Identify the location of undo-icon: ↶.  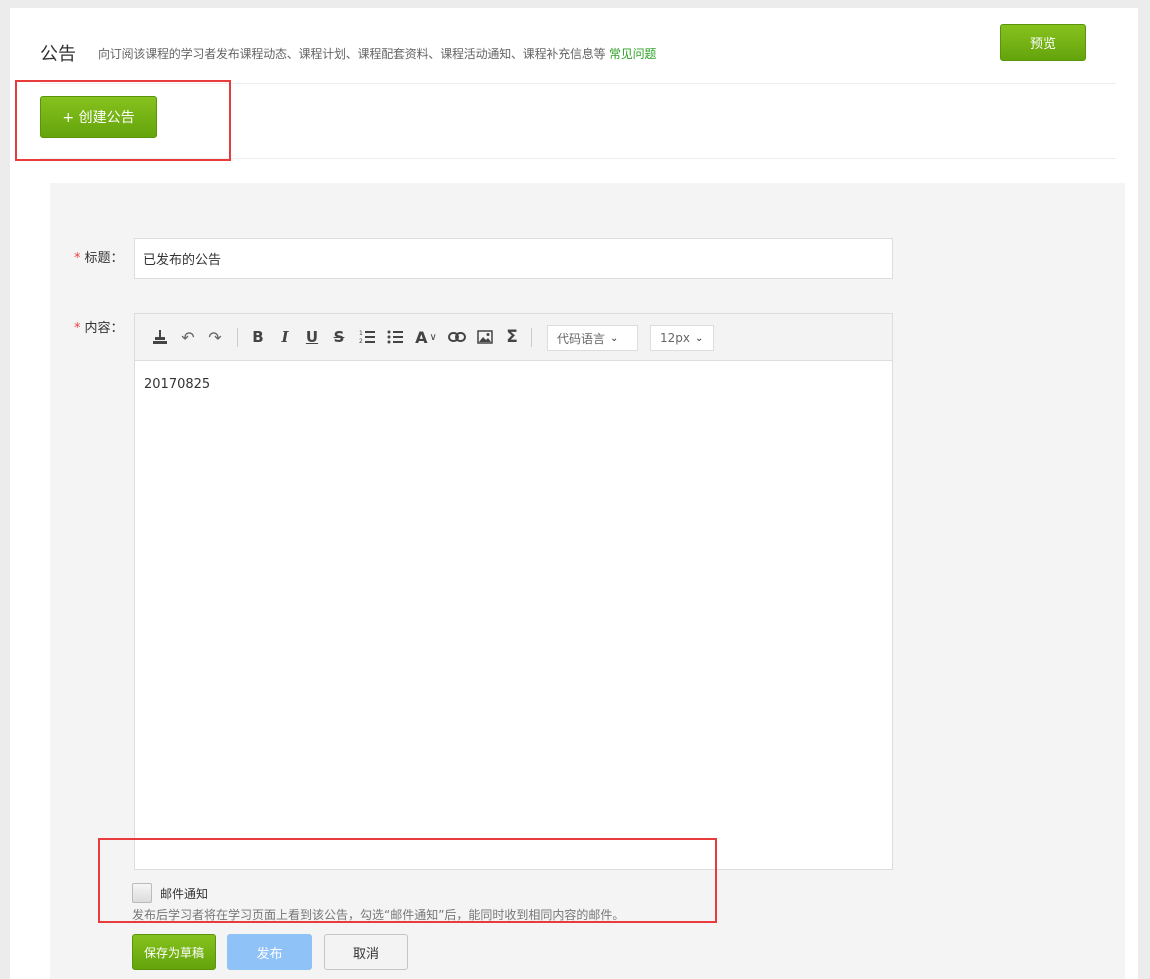
(188, 337).